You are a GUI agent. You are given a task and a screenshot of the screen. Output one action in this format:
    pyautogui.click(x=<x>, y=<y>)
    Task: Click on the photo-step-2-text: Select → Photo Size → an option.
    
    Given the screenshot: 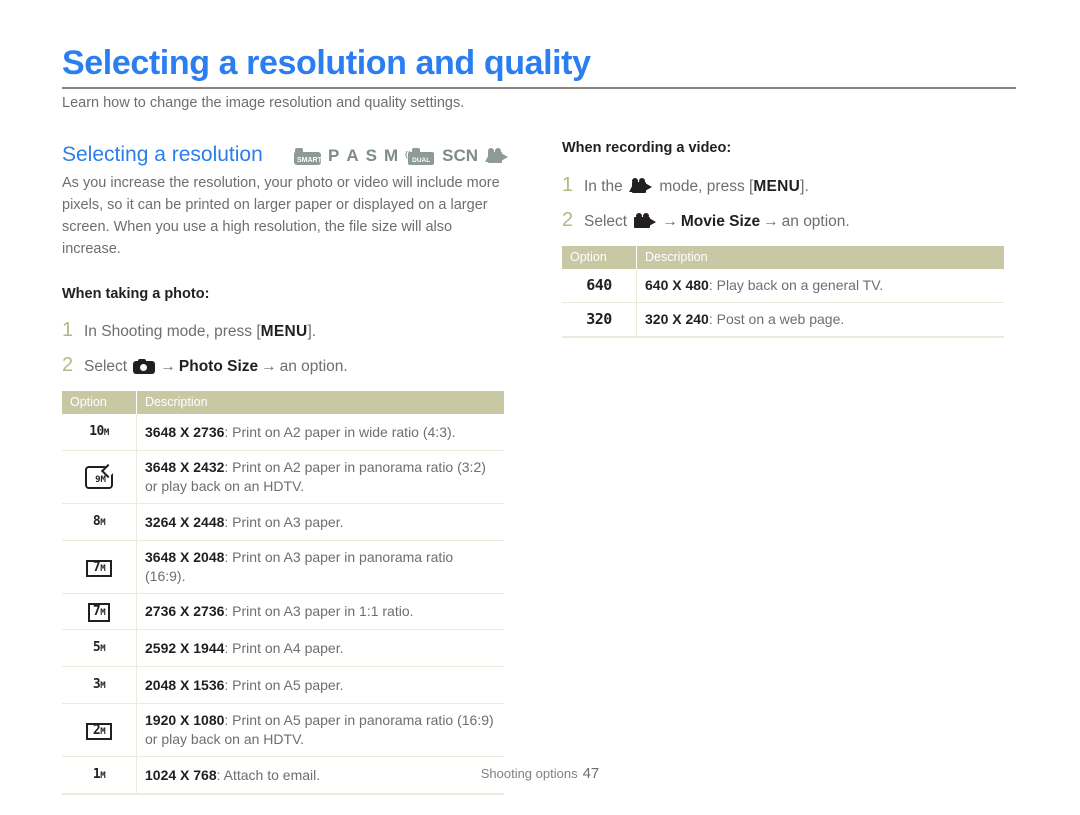 What is the action you would take?
    pyautogui.click(x=216, y=366)
    